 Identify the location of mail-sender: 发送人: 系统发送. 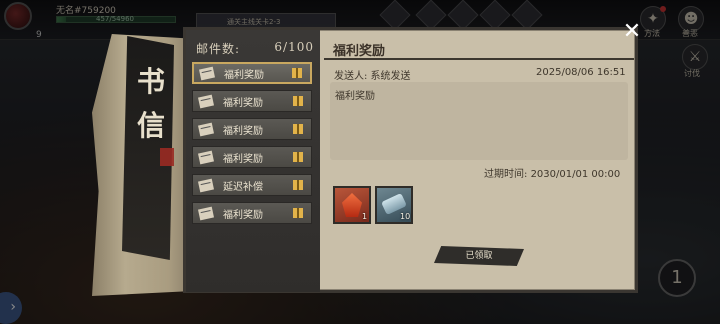
(372, 76).